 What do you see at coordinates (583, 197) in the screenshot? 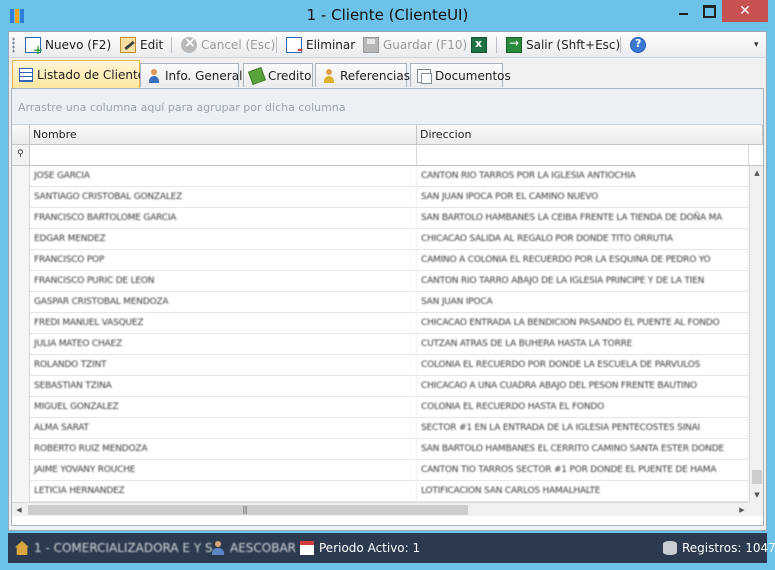
I see `cell-direccion: SAN JUAN IPOCA POR EL CAMINO NUEVO` at bounding box center [583, 197].